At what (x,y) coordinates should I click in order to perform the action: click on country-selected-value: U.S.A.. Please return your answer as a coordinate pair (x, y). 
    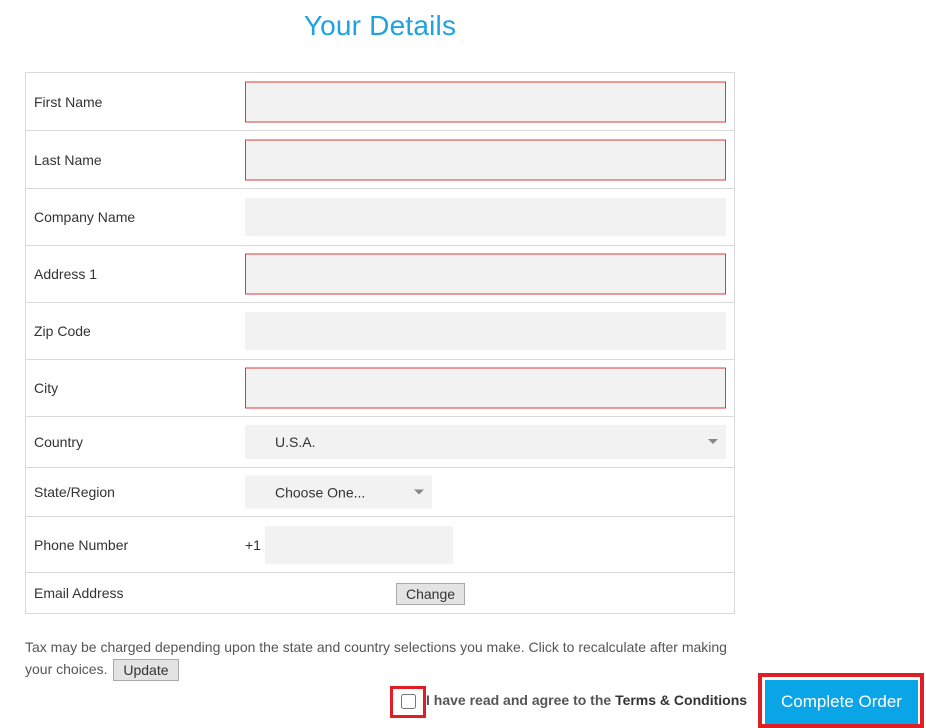
    Looking at the image, I should click on (295, 442).